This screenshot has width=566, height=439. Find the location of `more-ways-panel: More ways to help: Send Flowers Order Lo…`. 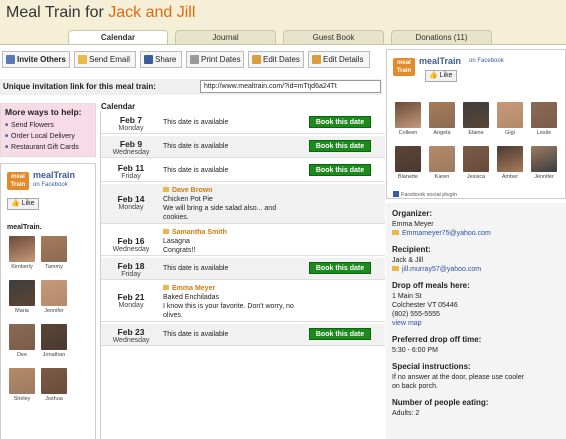

more-ways-panel: More ways to help: Send Flowers Order Lo… is located at coordinates (48, 130).